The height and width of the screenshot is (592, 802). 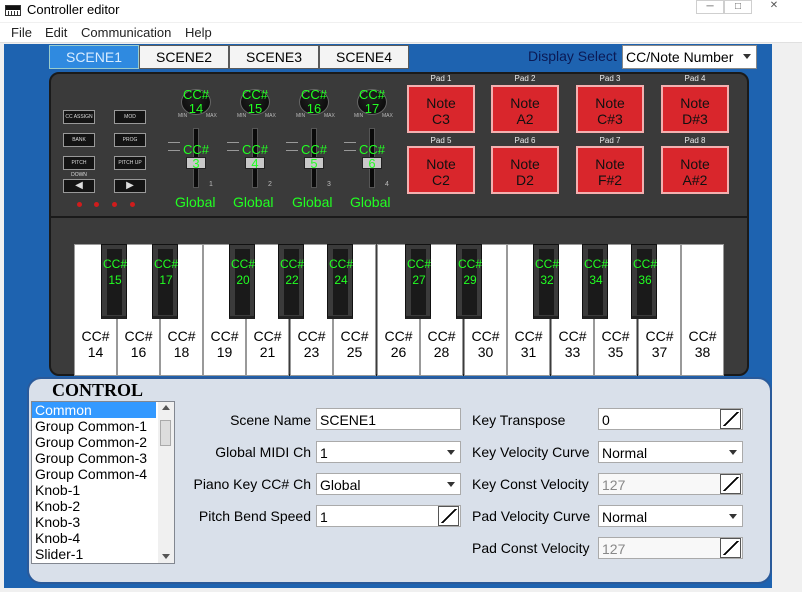 What do you see at coordinates (388, 452) in the screenshot?
I see `global-midi-ch-select: 1` at bounding box center [388, 452].